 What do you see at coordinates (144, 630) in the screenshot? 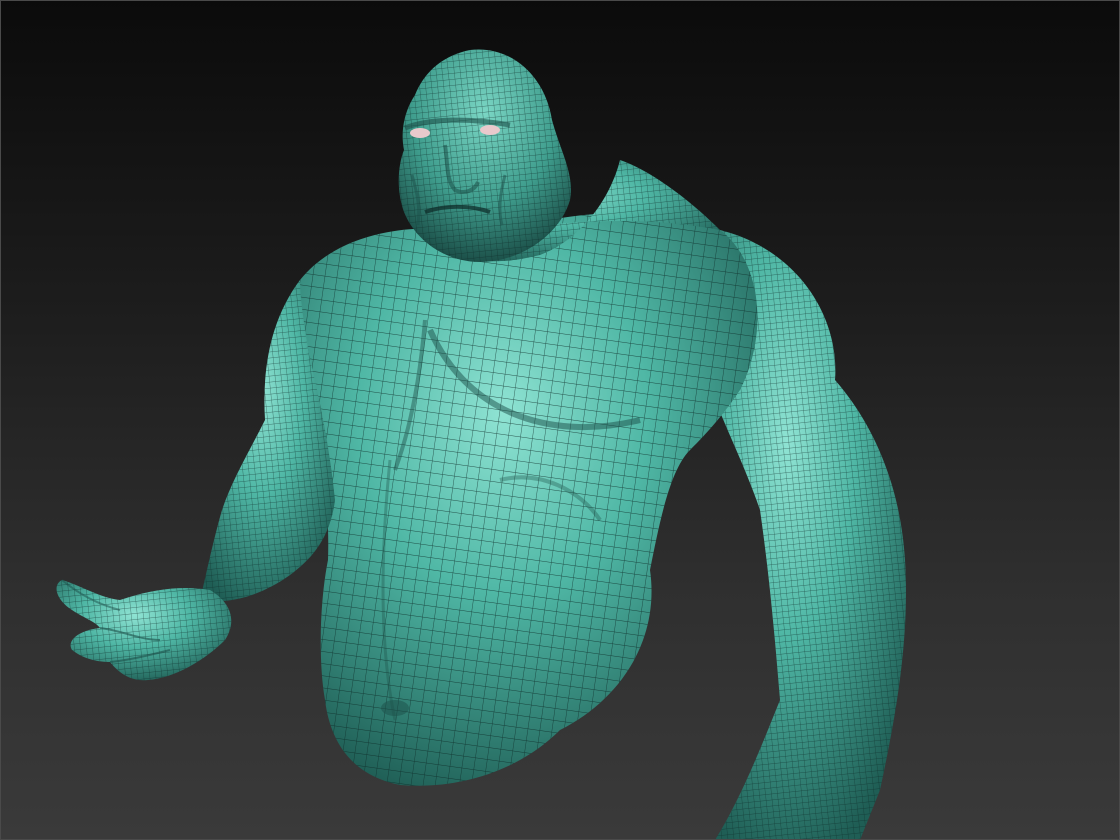
I see `left-hand` at bounding box center [144, 630].